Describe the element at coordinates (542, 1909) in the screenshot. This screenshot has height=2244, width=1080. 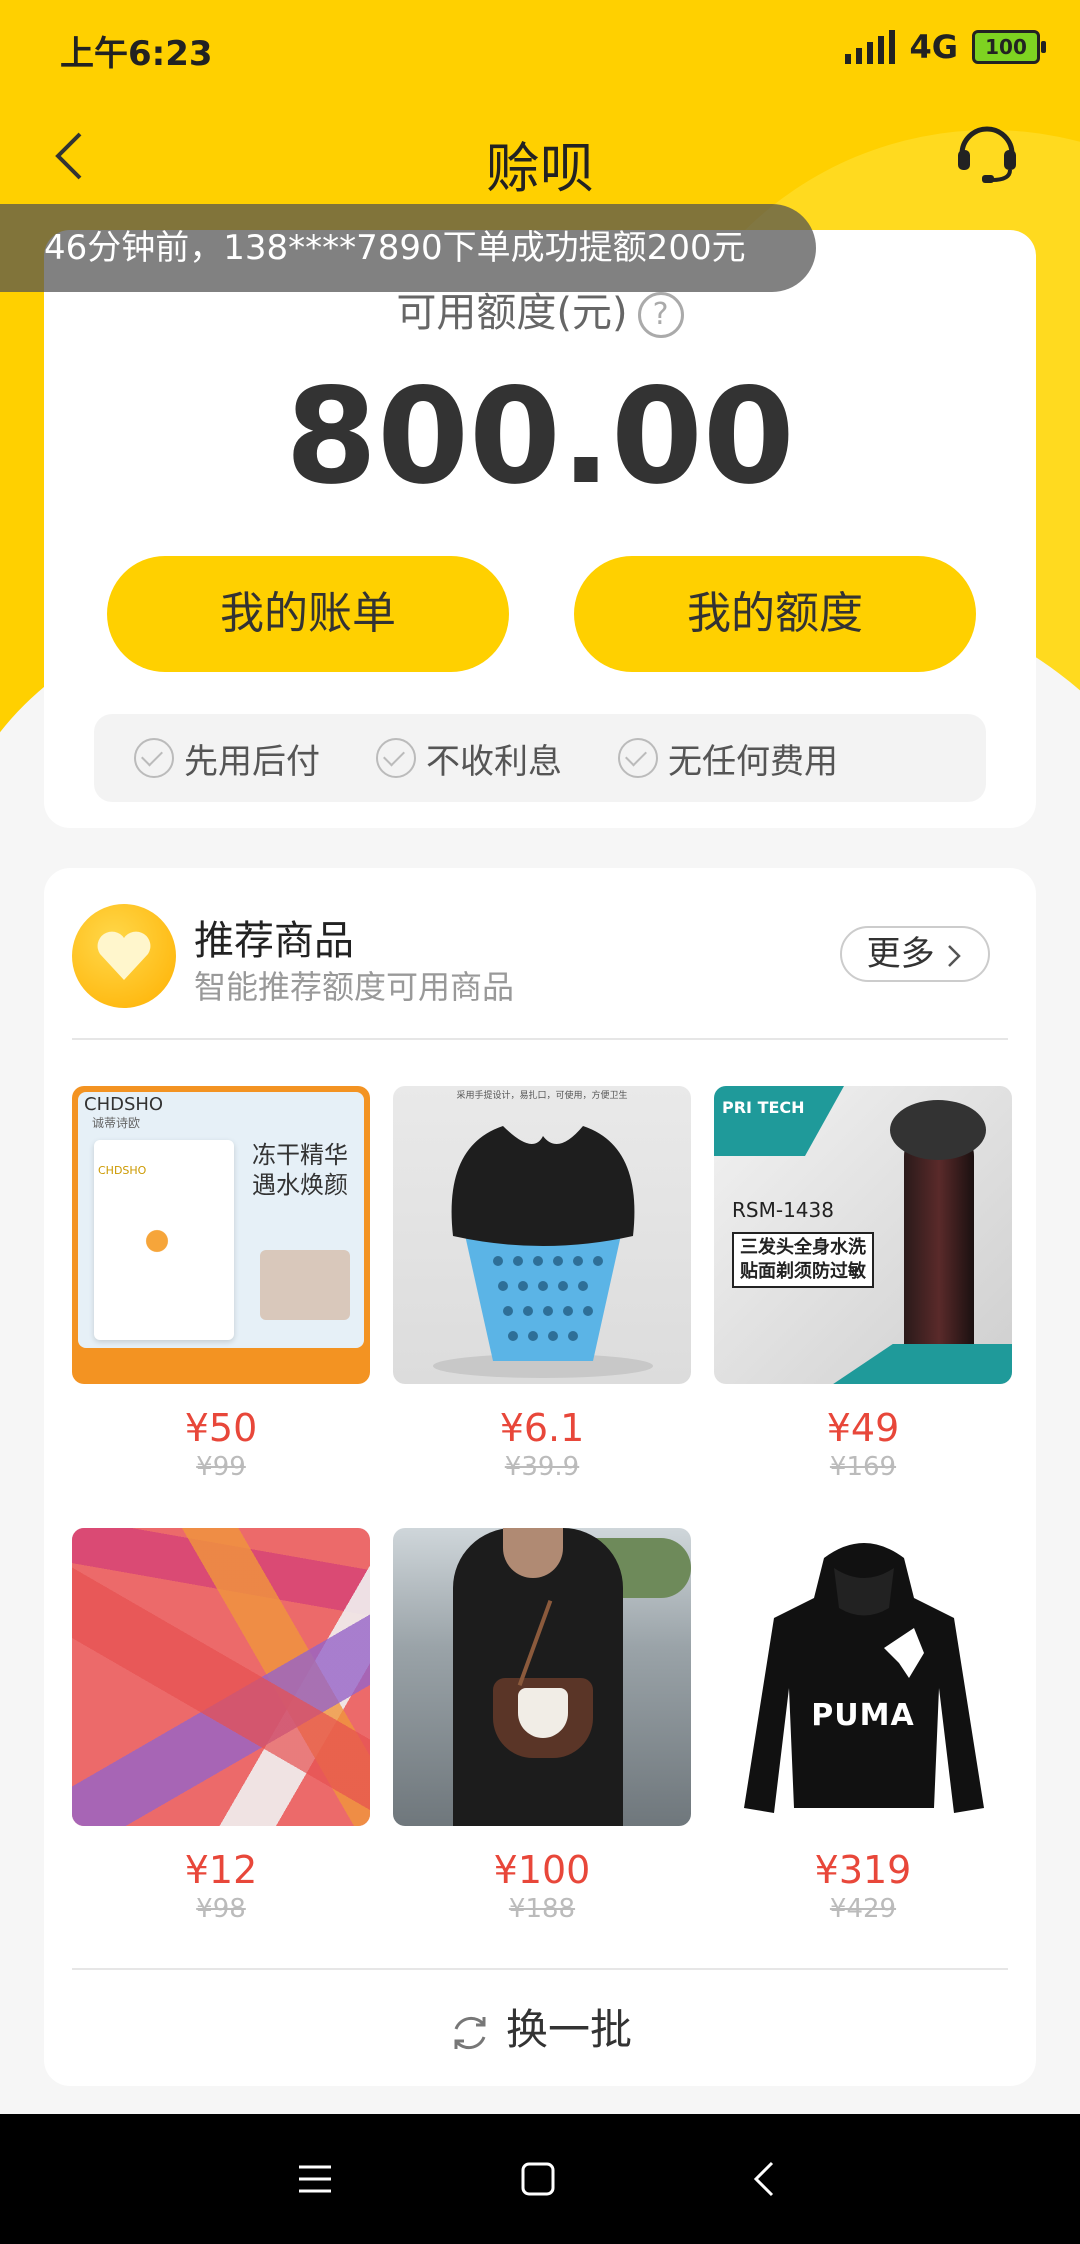
I see `product-original-price: ¥188` at that location.